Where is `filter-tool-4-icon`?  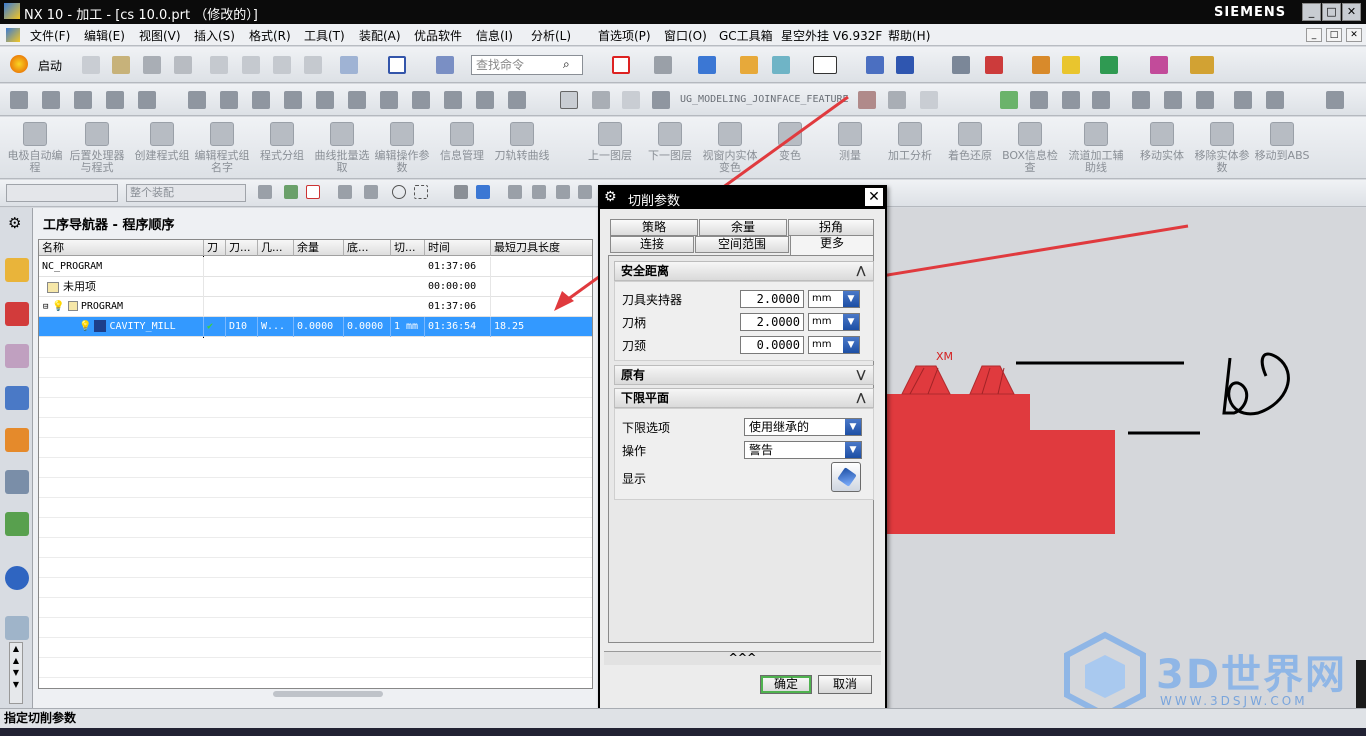
filter-tool-4-icon is located at coordinates (345, 192).